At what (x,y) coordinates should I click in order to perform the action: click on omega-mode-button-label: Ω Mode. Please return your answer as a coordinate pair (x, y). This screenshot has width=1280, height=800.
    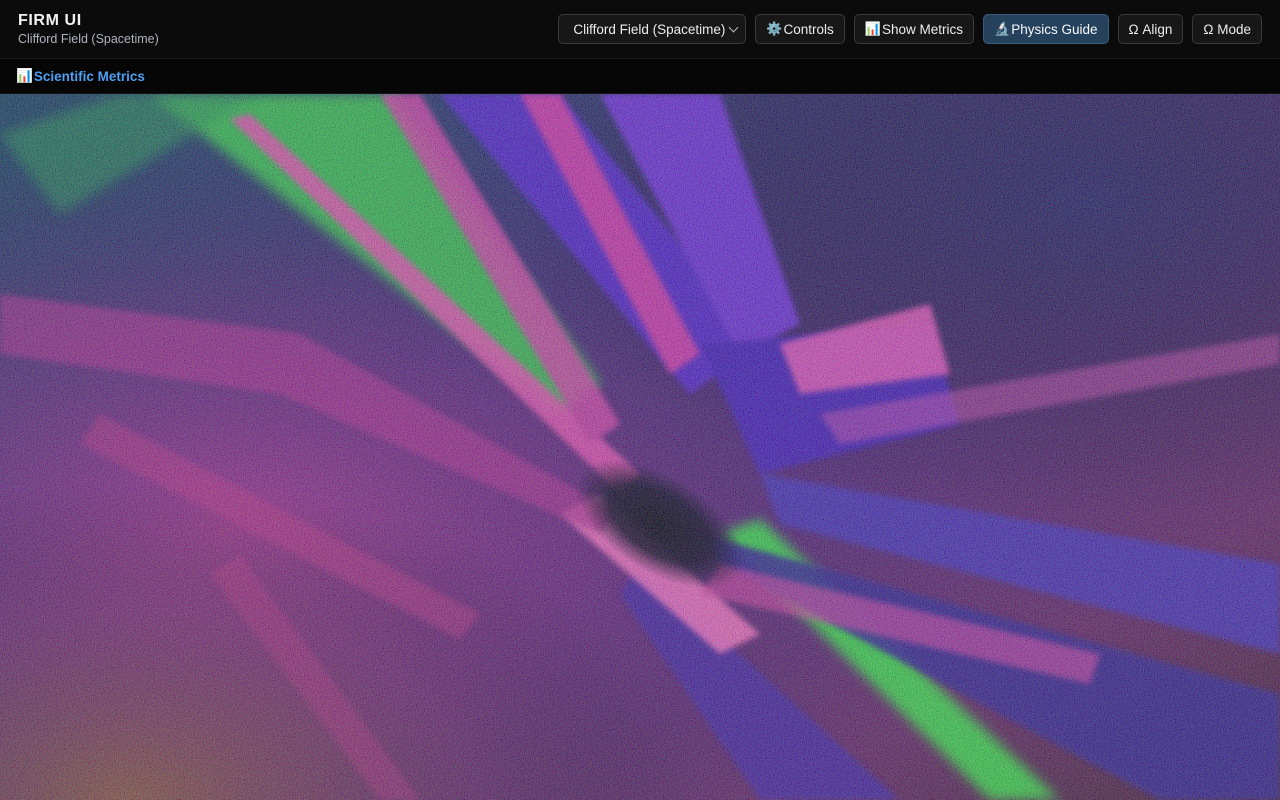
    Looking at the image, I should click on (1227, 29).